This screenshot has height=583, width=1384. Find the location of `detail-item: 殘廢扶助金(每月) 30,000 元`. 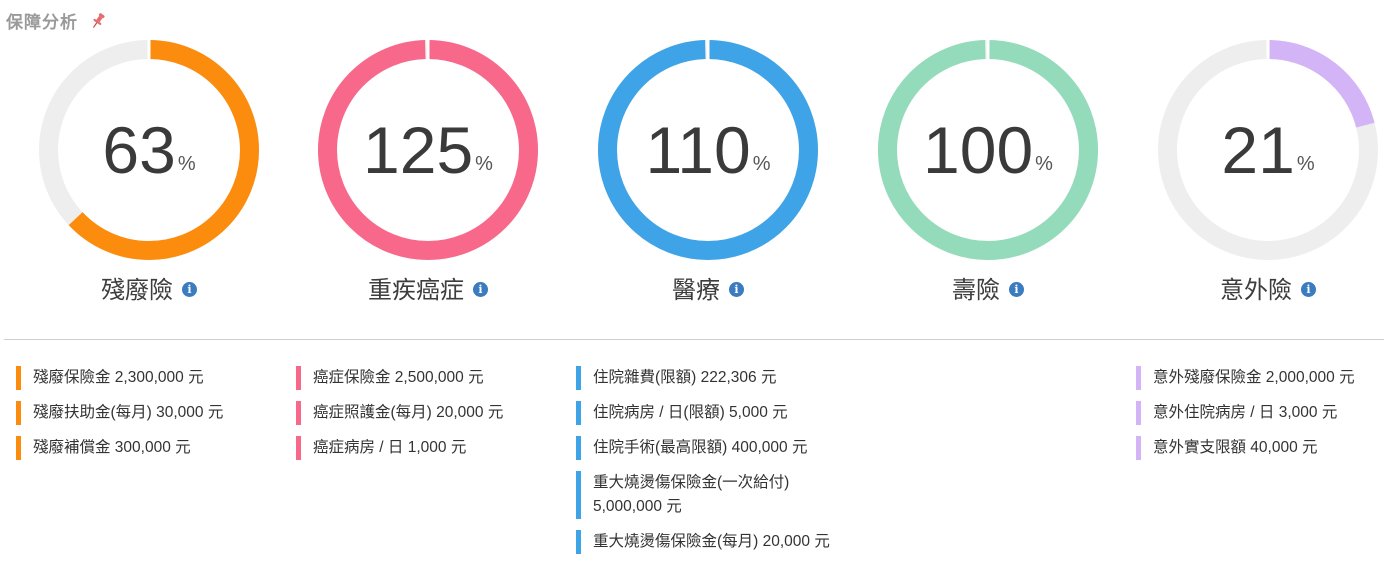

detail-item: 殘廢扶助金(每月) 30,000 元 is located at coordinates (119, 413).